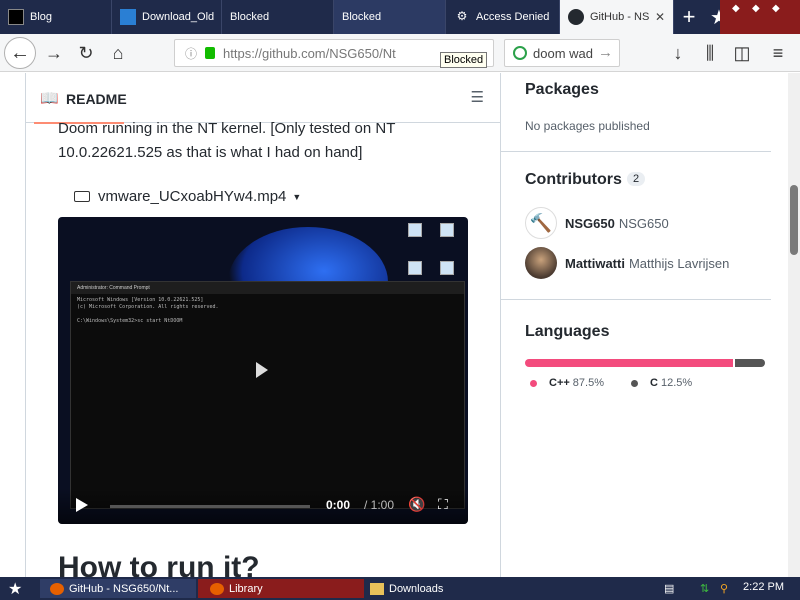 Image resolution: width=800 pixels, height=600 pixels. What do you see at coordinates (679, 263) in the screenshot?
I see `contributor-name: Matthijs Lavrijsen` at bounding box center [679, 263].